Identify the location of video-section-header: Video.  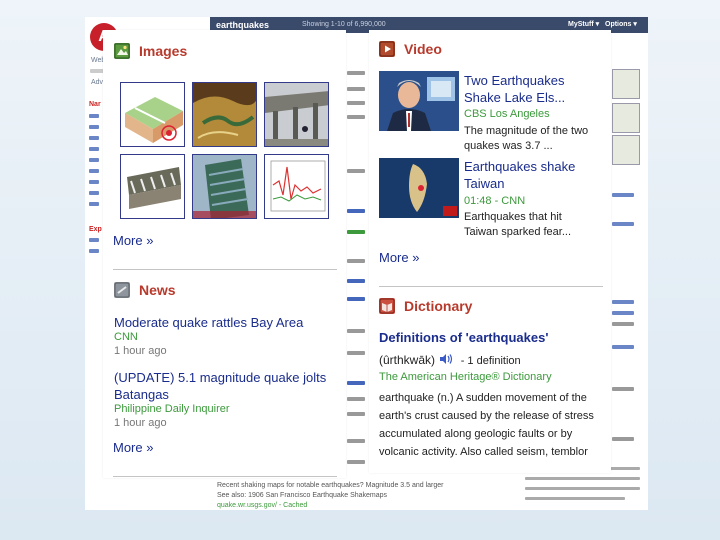
(410, 49).